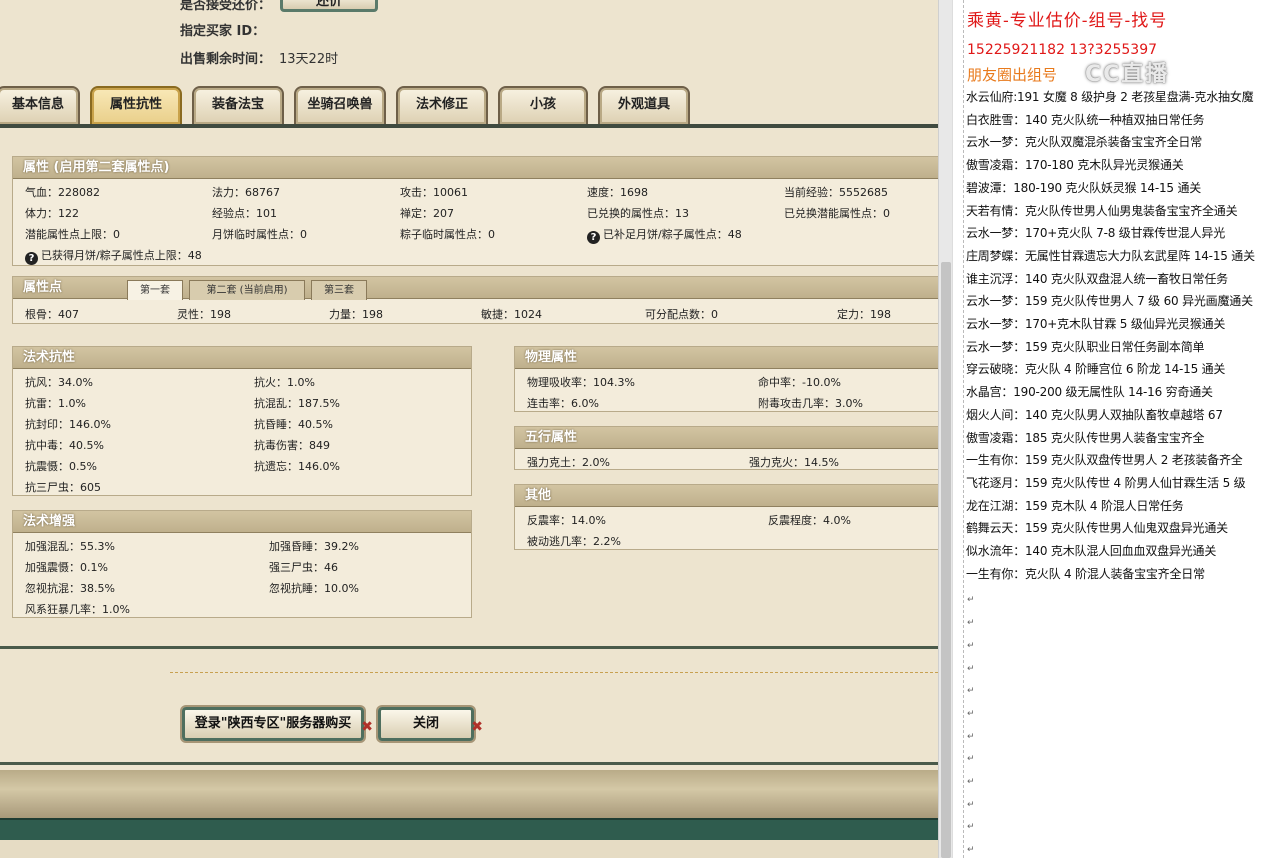 Image resolution: width=1280 pixels, height=858 pixels. What do you see at coordinates (864, 314) in the screenshot?
I see `points-endurance: 定力：198` at bounding box center [864, 314].